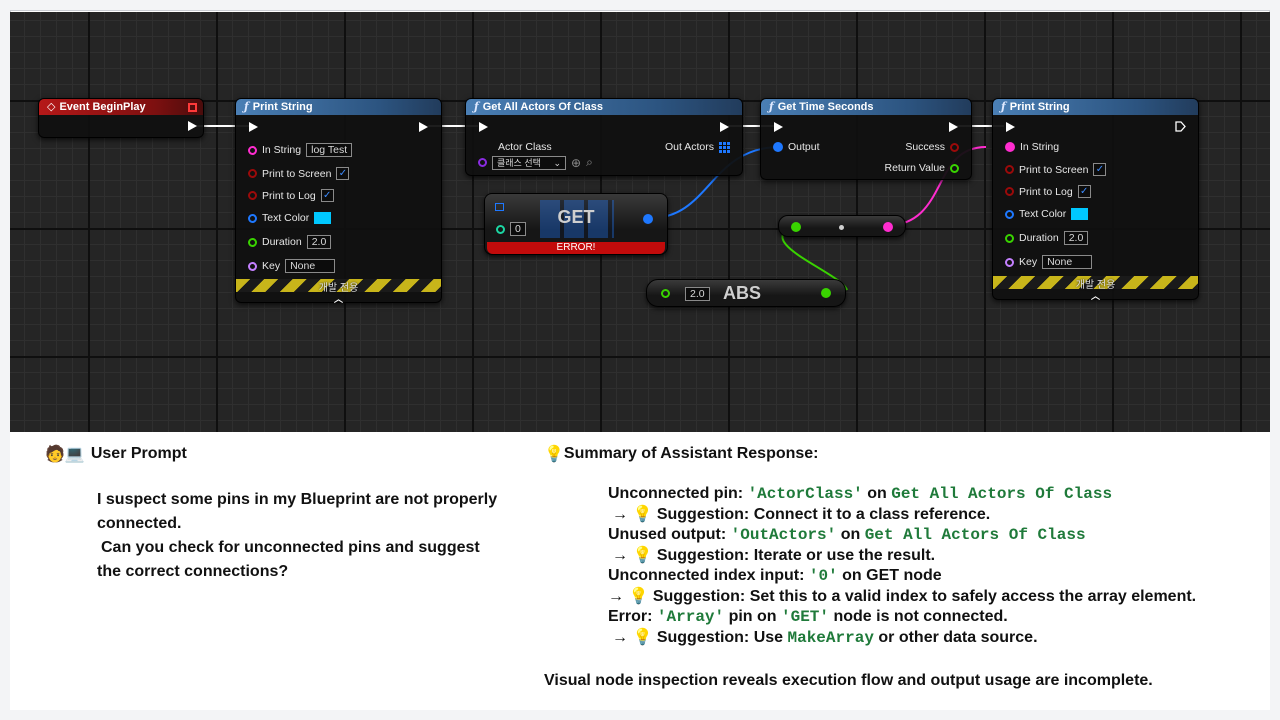 The height and width of the screenshot is (720, 1280). What do you see at coordinates (1180, 126) in the screenshot?
I see `exec-out-pin-unconnected` at bounding box center [1180, 126].